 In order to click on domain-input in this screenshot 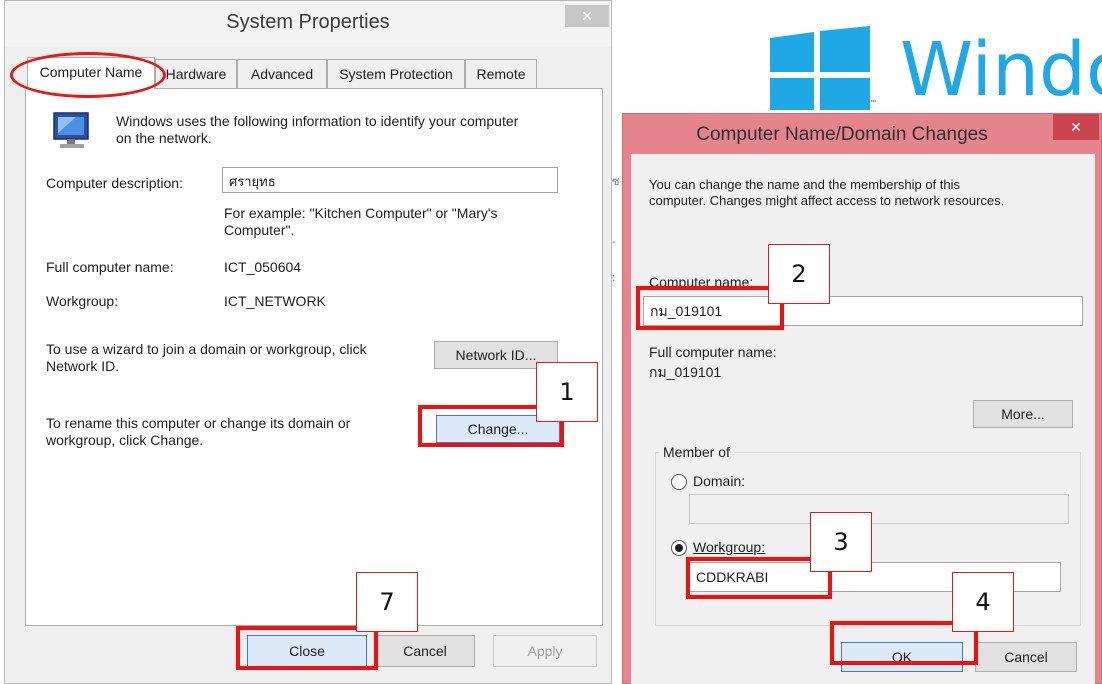, I will do `click(879, 509)`.